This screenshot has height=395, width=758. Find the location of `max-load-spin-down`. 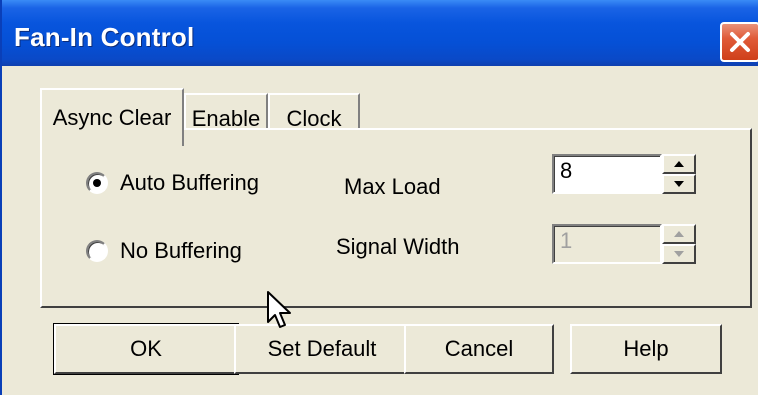

max-load-spin-down is located at coordinates (679, 184).